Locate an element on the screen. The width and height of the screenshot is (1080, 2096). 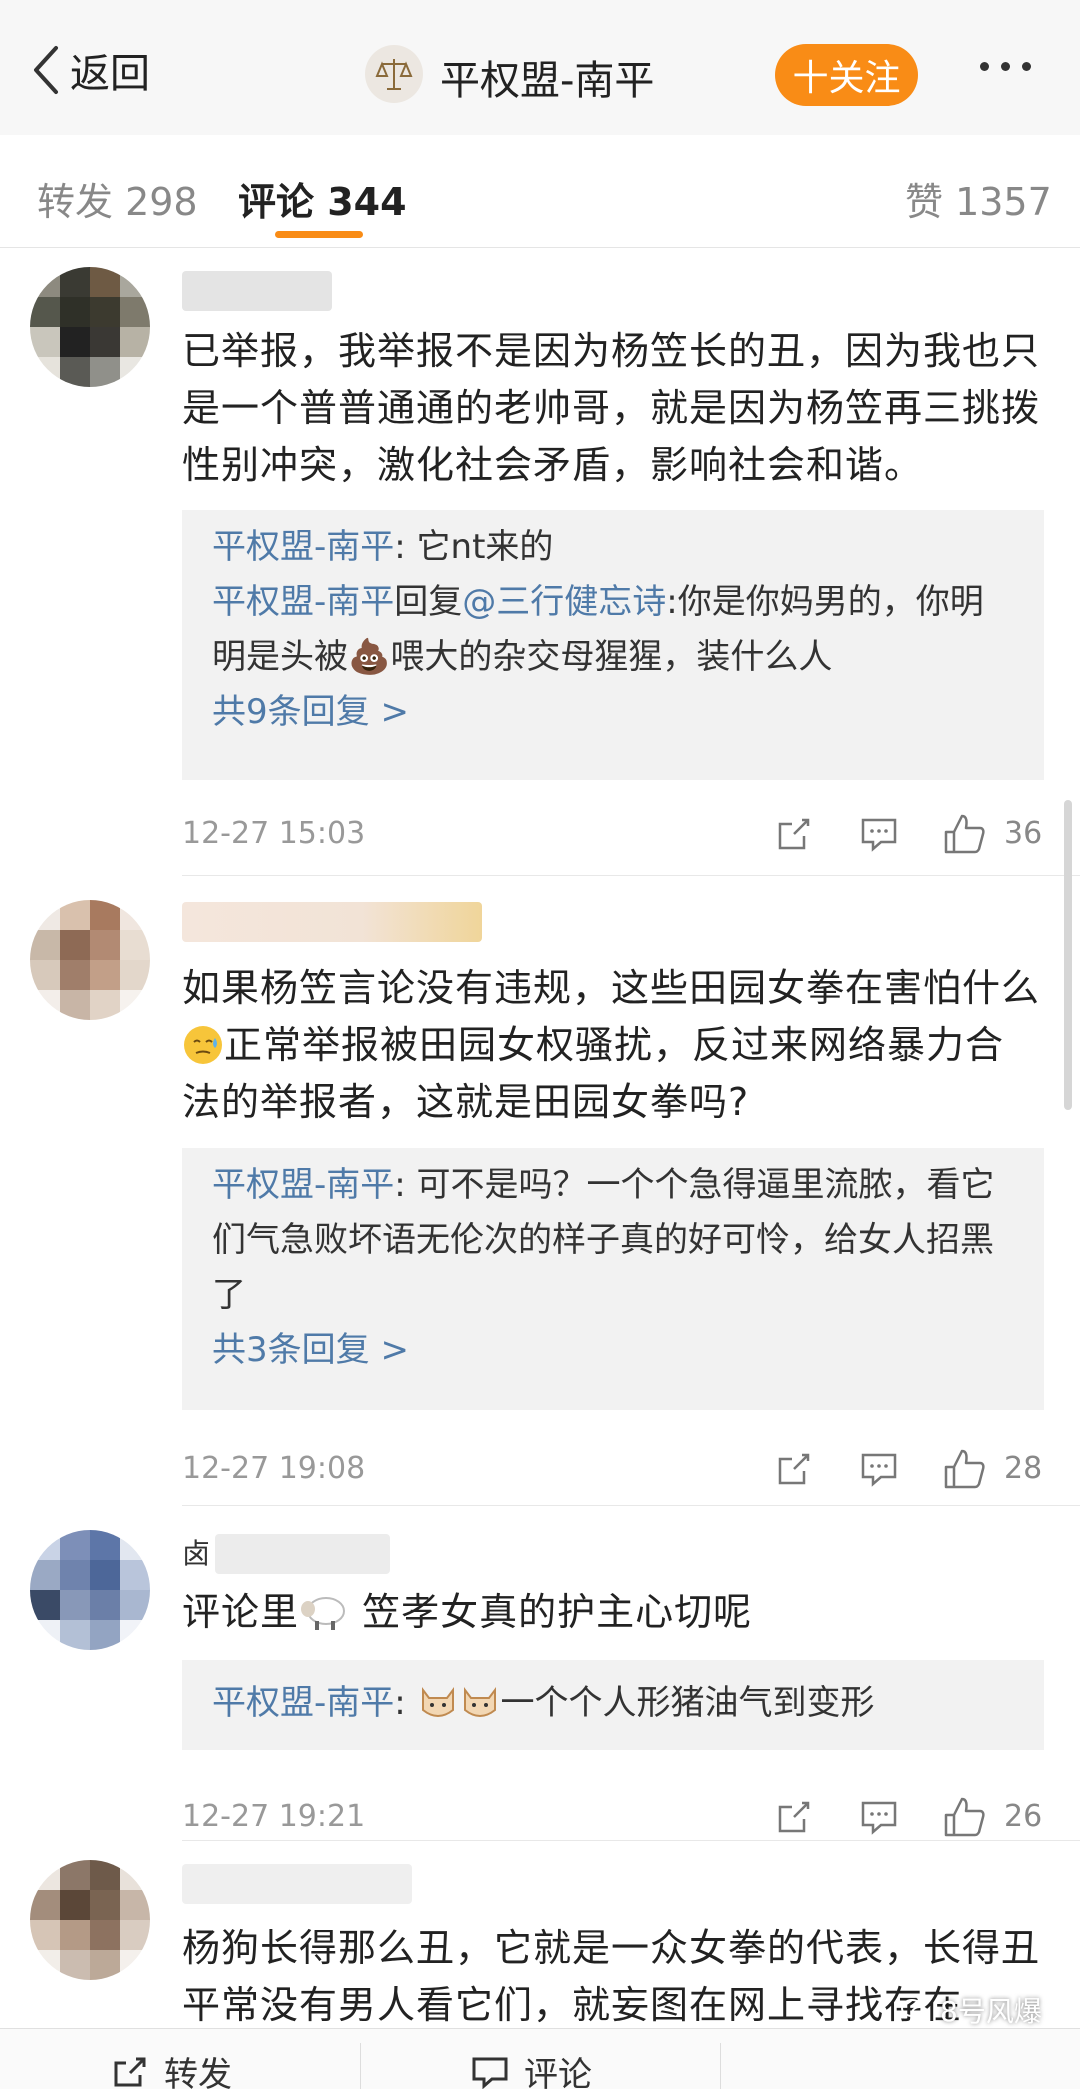
tab-reposts: 转发 298 is located at coordinates (117, 198).